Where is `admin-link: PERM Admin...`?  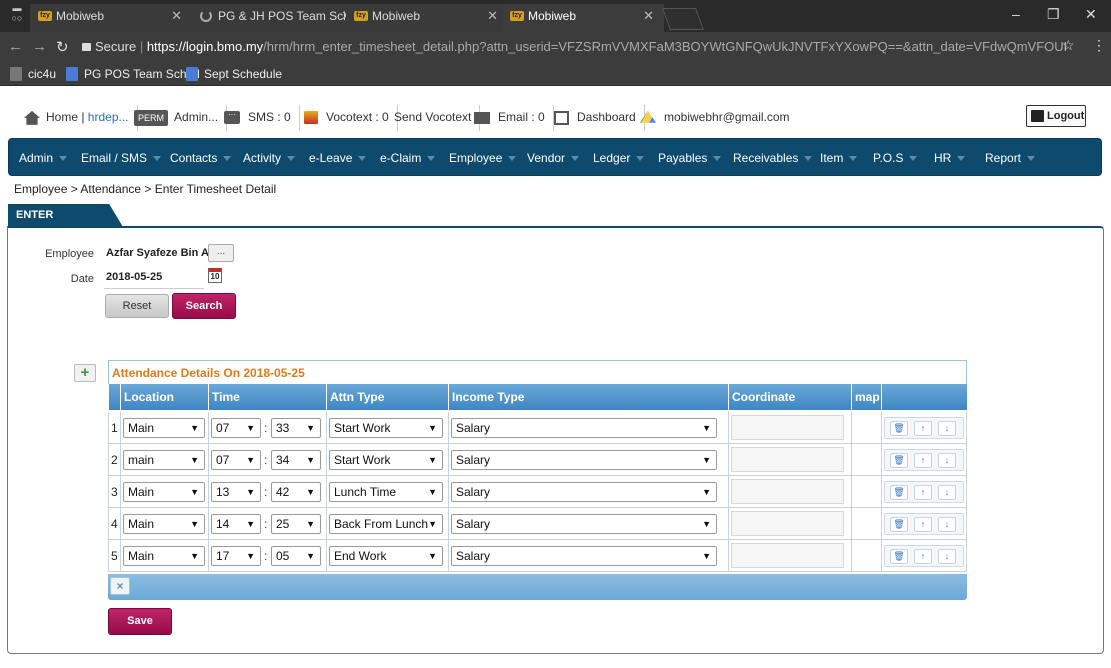
admin-link: PERM Admin... is located at coordinates (181, 117).